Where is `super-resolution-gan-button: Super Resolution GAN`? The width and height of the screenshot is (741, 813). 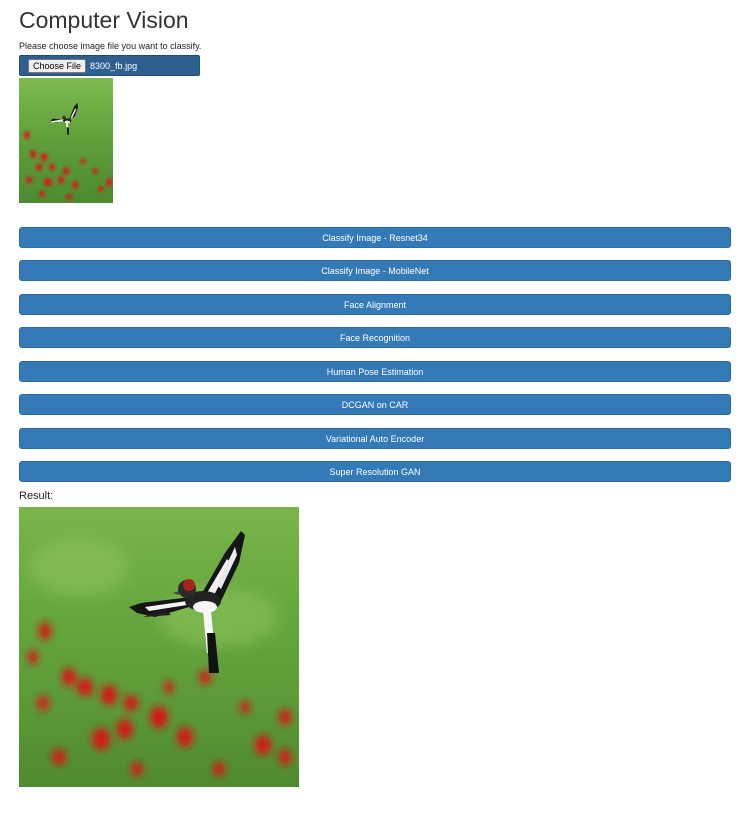
super-resolution-gan-button: Super Resolution GAN is located at coordinates (375, 471).